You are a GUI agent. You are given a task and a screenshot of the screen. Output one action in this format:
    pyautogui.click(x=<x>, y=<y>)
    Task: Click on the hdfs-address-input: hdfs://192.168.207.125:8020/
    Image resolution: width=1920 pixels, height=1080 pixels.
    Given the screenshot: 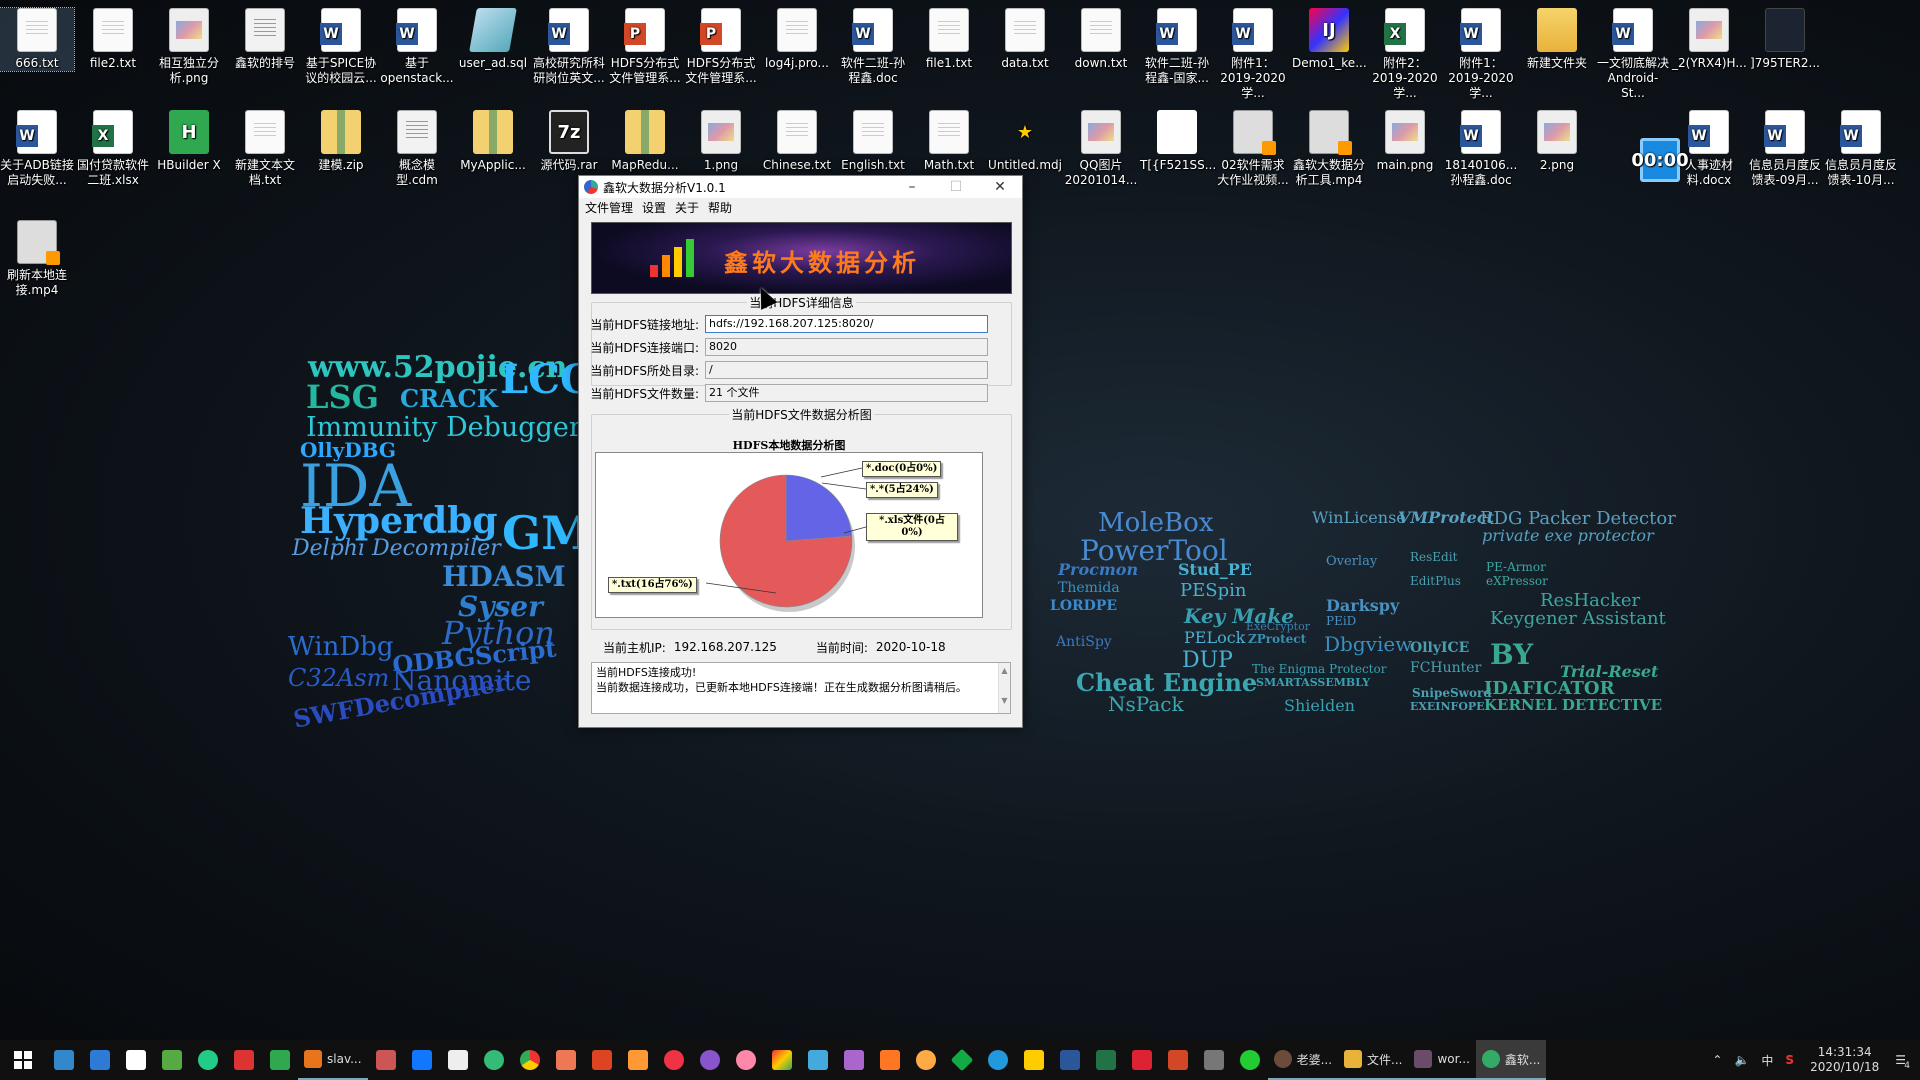 What is the action you would take?
    pyautogui.click(x=846, y=324)
    